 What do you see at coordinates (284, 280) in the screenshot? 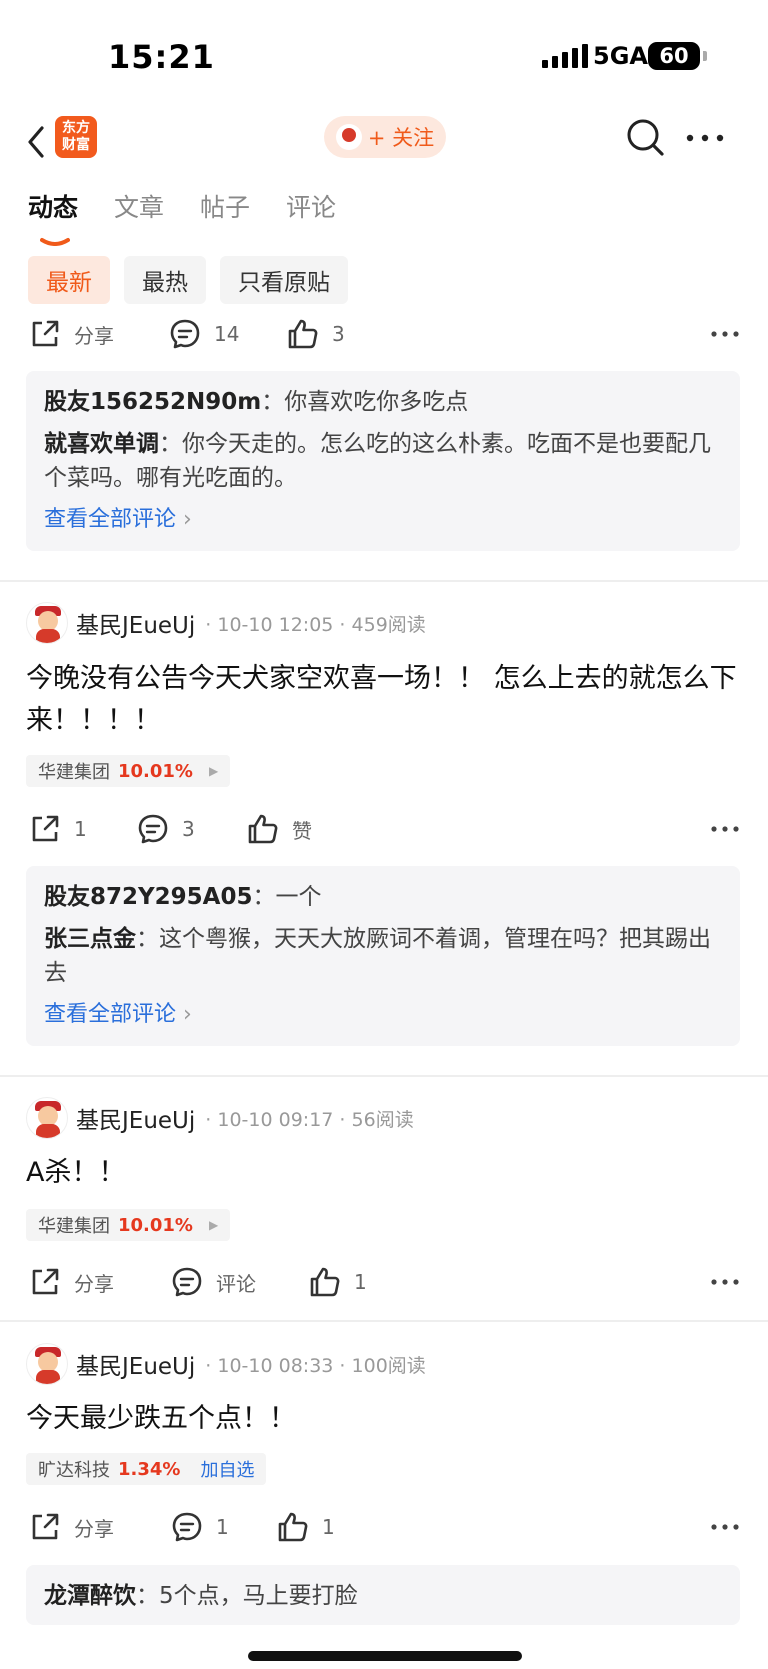
I see `filter-original: 只看原贴` at bounding box center [284, 280].